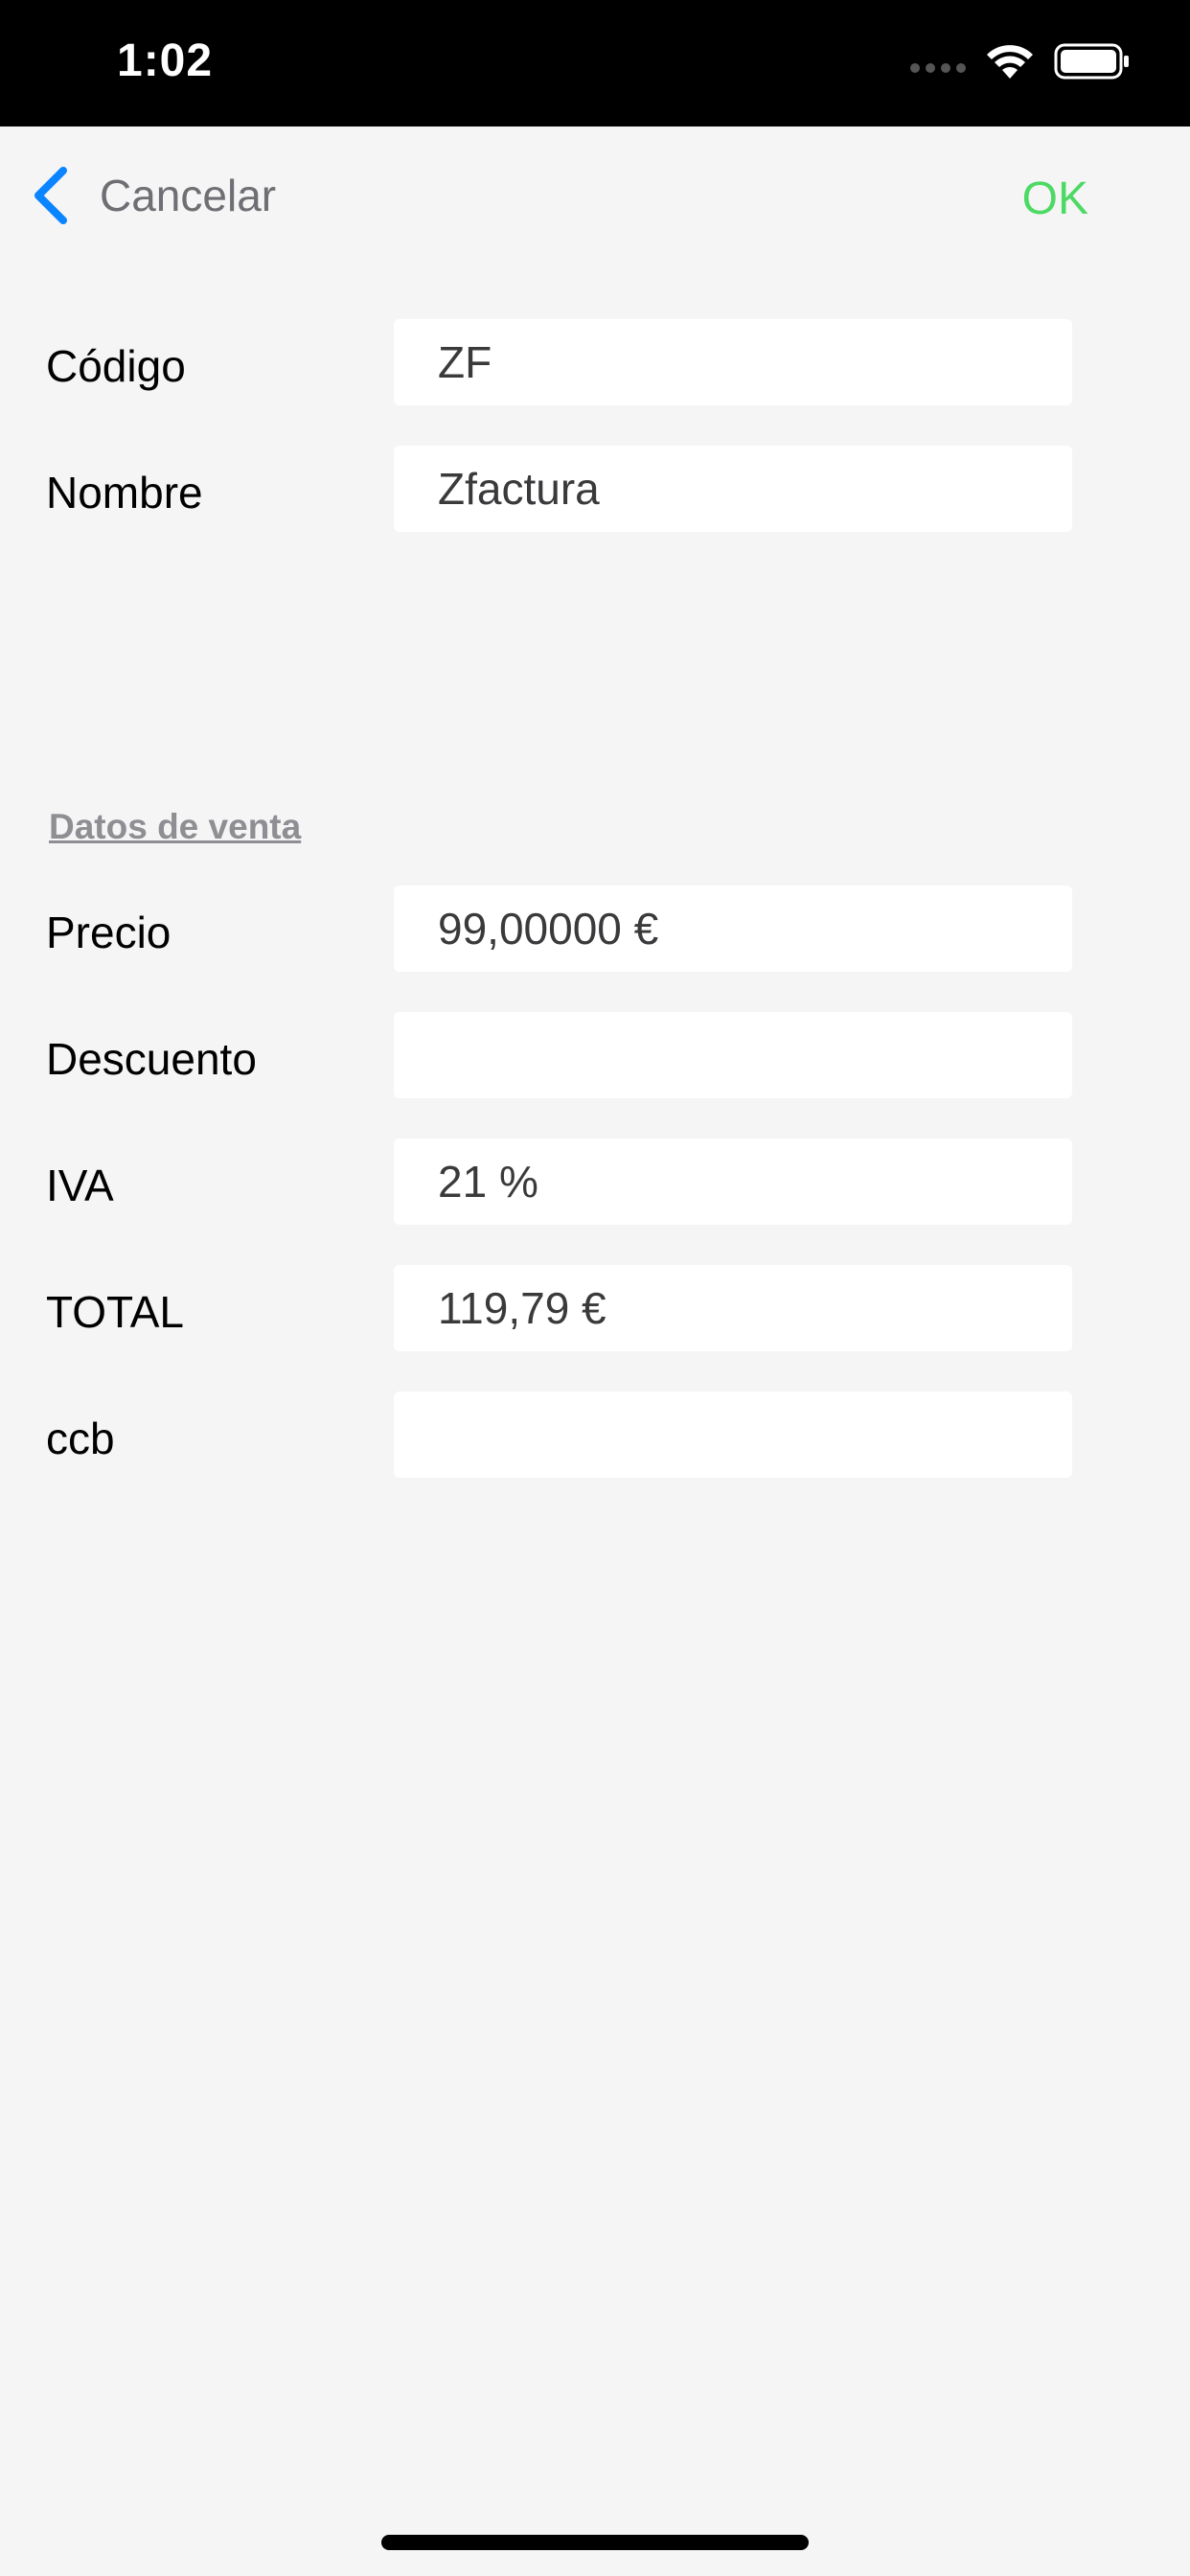  I want to click on wifi-icon, so click(1010, 62).